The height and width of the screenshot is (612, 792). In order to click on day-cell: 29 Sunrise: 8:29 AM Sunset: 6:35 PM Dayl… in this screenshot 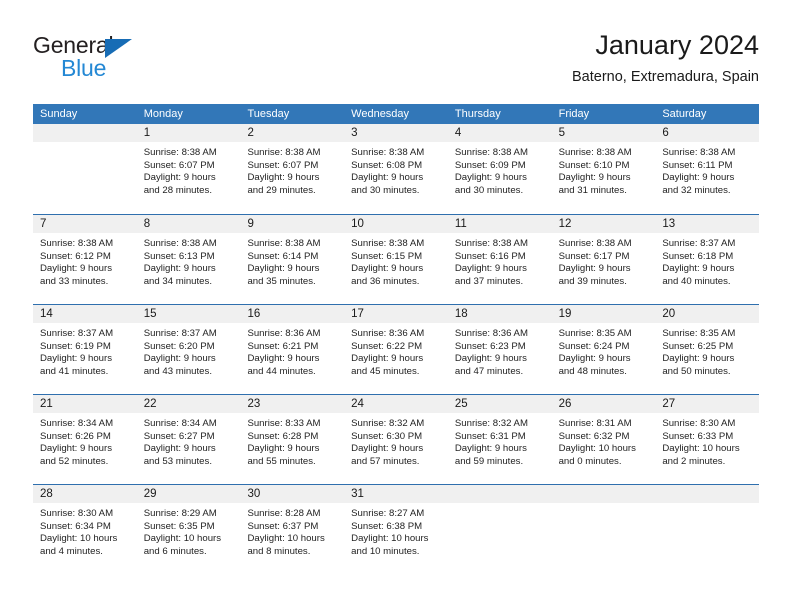, I will do `click(188, 529)`.